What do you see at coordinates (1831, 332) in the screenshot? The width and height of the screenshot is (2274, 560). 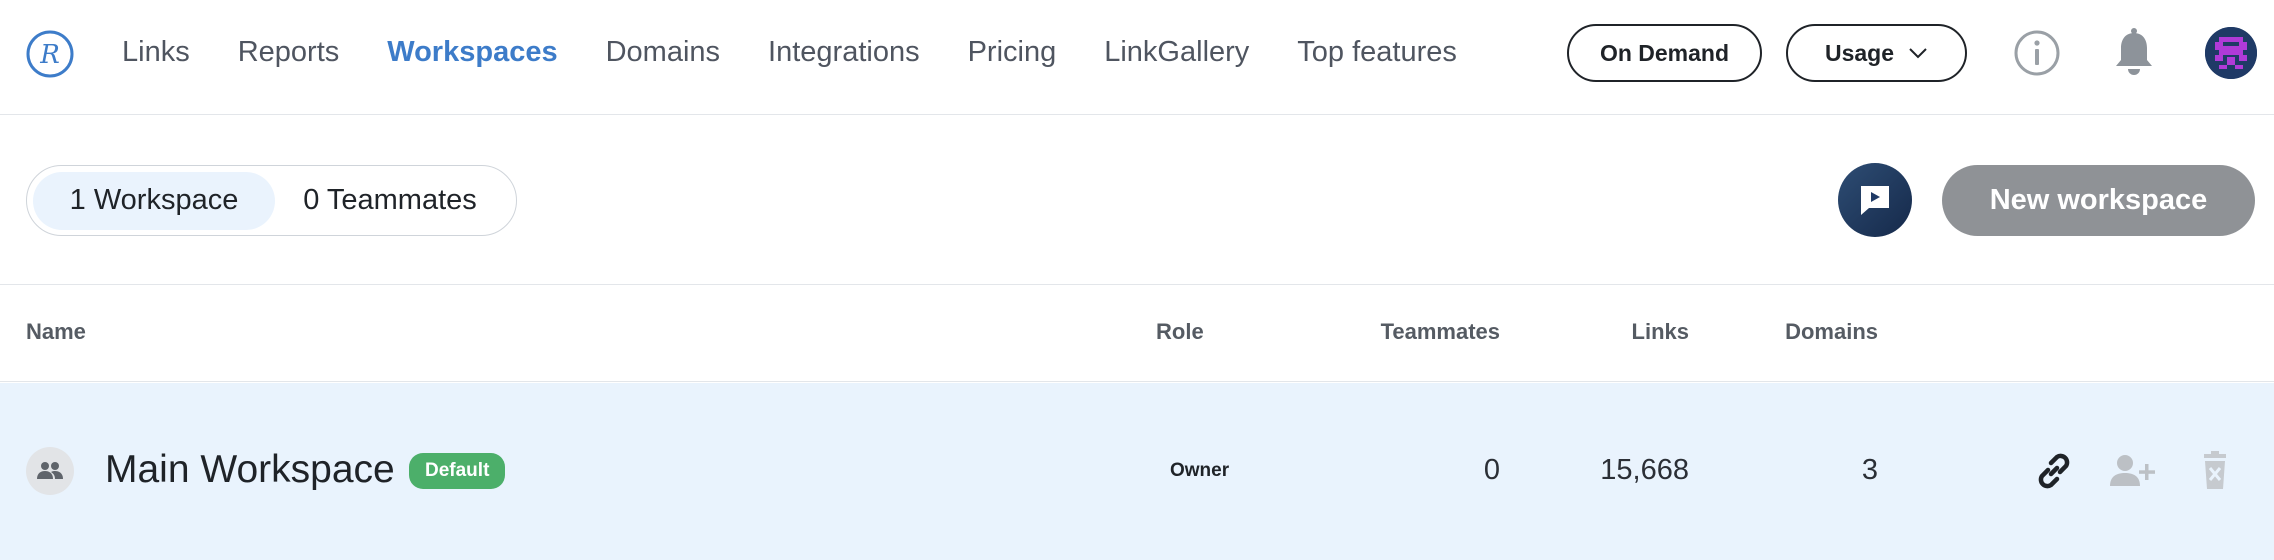 I see `column-header-domains: Domains` at bounding box center [1831, 332].